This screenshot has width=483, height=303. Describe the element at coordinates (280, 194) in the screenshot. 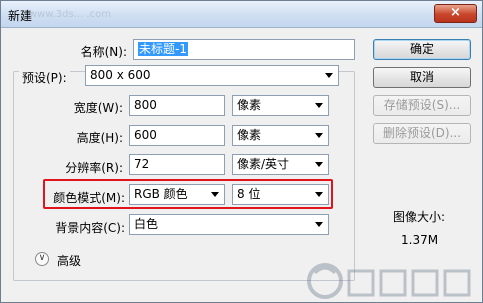

I see `bit-depth-select: 8 位` at that location.